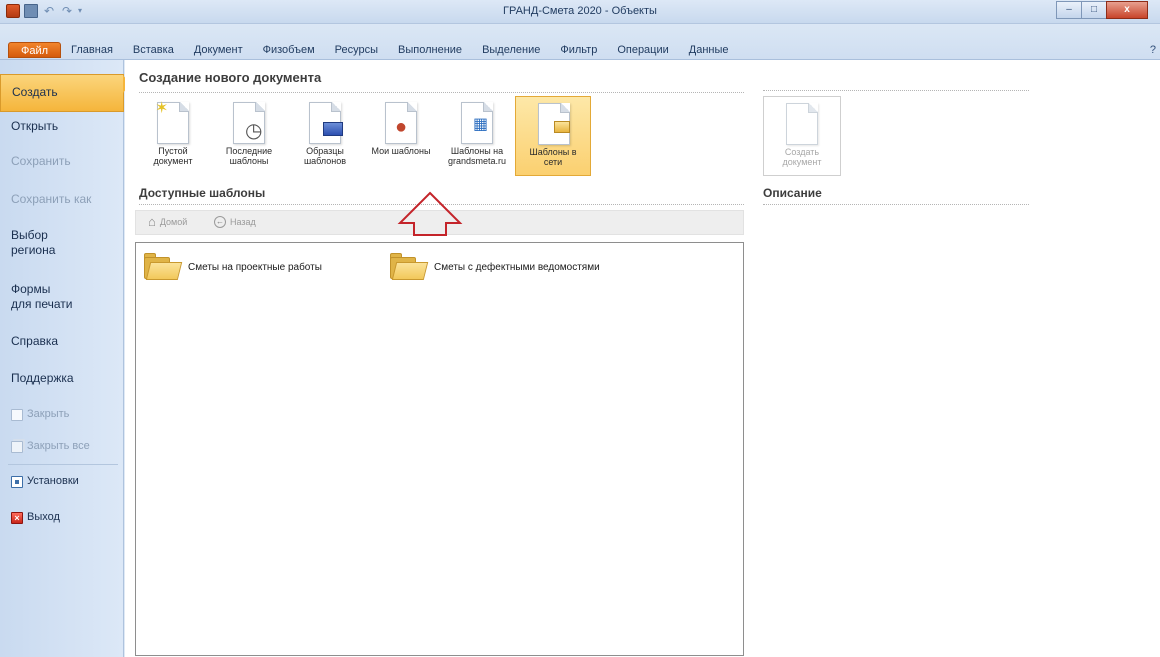  I want to click on breadcrumb-back-label: Назад, so click(243, 222).